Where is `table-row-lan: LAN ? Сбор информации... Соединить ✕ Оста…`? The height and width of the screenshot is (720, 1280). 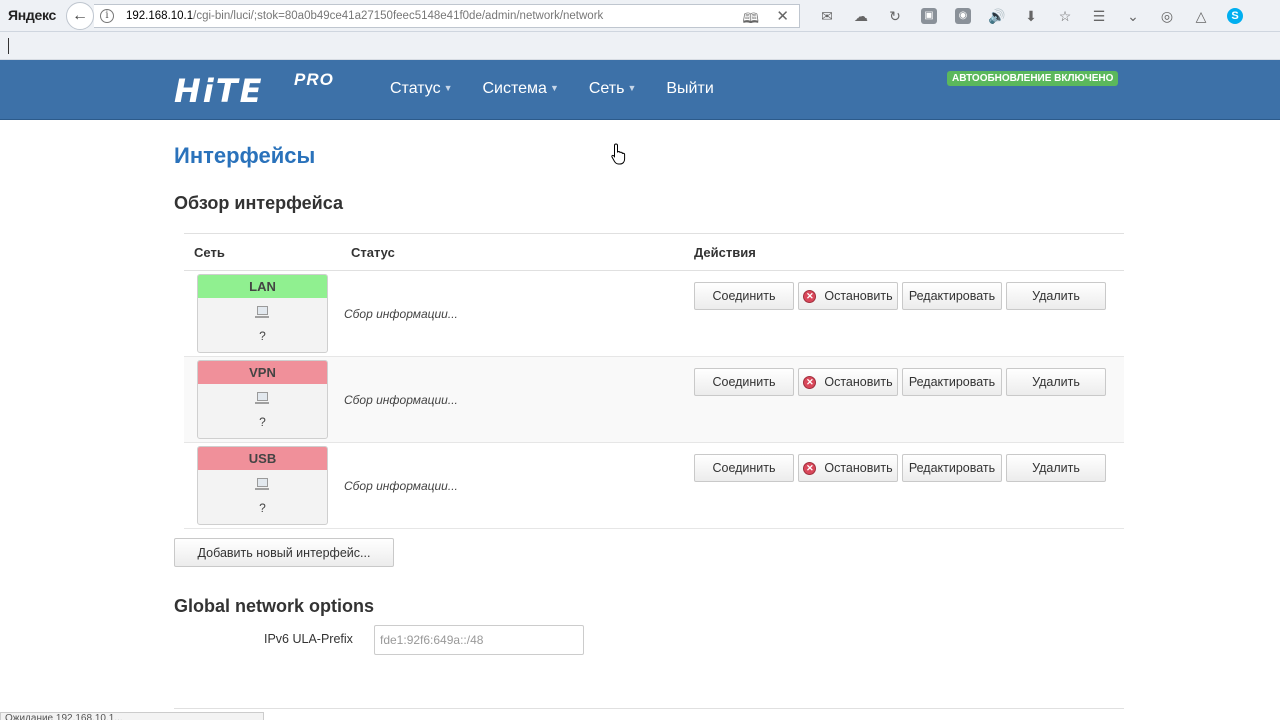 table-row-lan: LAN ? Сбор информации... Соединить ✕ Оста… is located at coordinates (654, 314).